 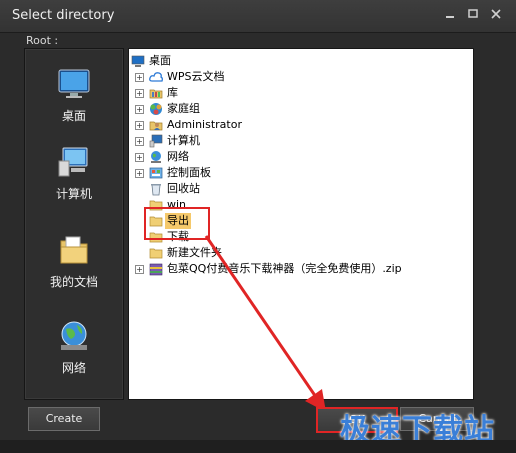 What do you see at coordinates (73, 194) in the screenshot?
I see `place-label: 计算机` at bounding box center [73, 194].